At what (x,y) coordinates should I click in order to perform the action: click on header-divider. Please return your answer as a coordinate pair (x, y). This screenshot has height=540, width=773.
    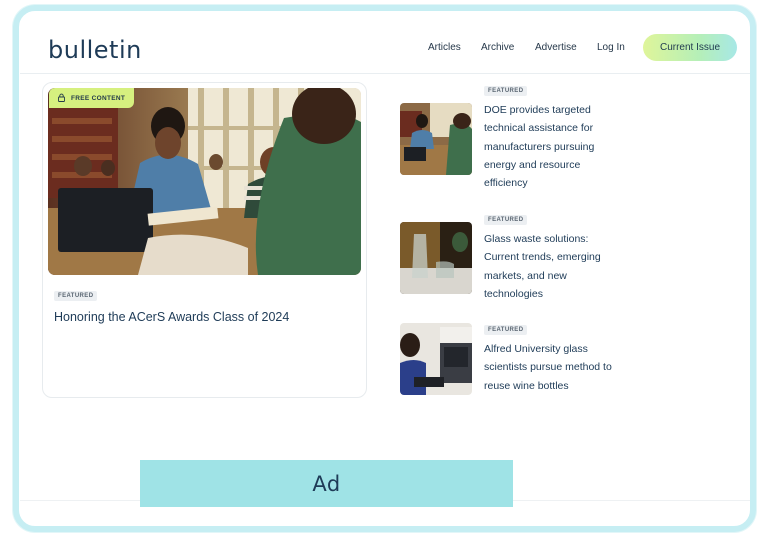
    Looking at the image, I should click on (385, 73).